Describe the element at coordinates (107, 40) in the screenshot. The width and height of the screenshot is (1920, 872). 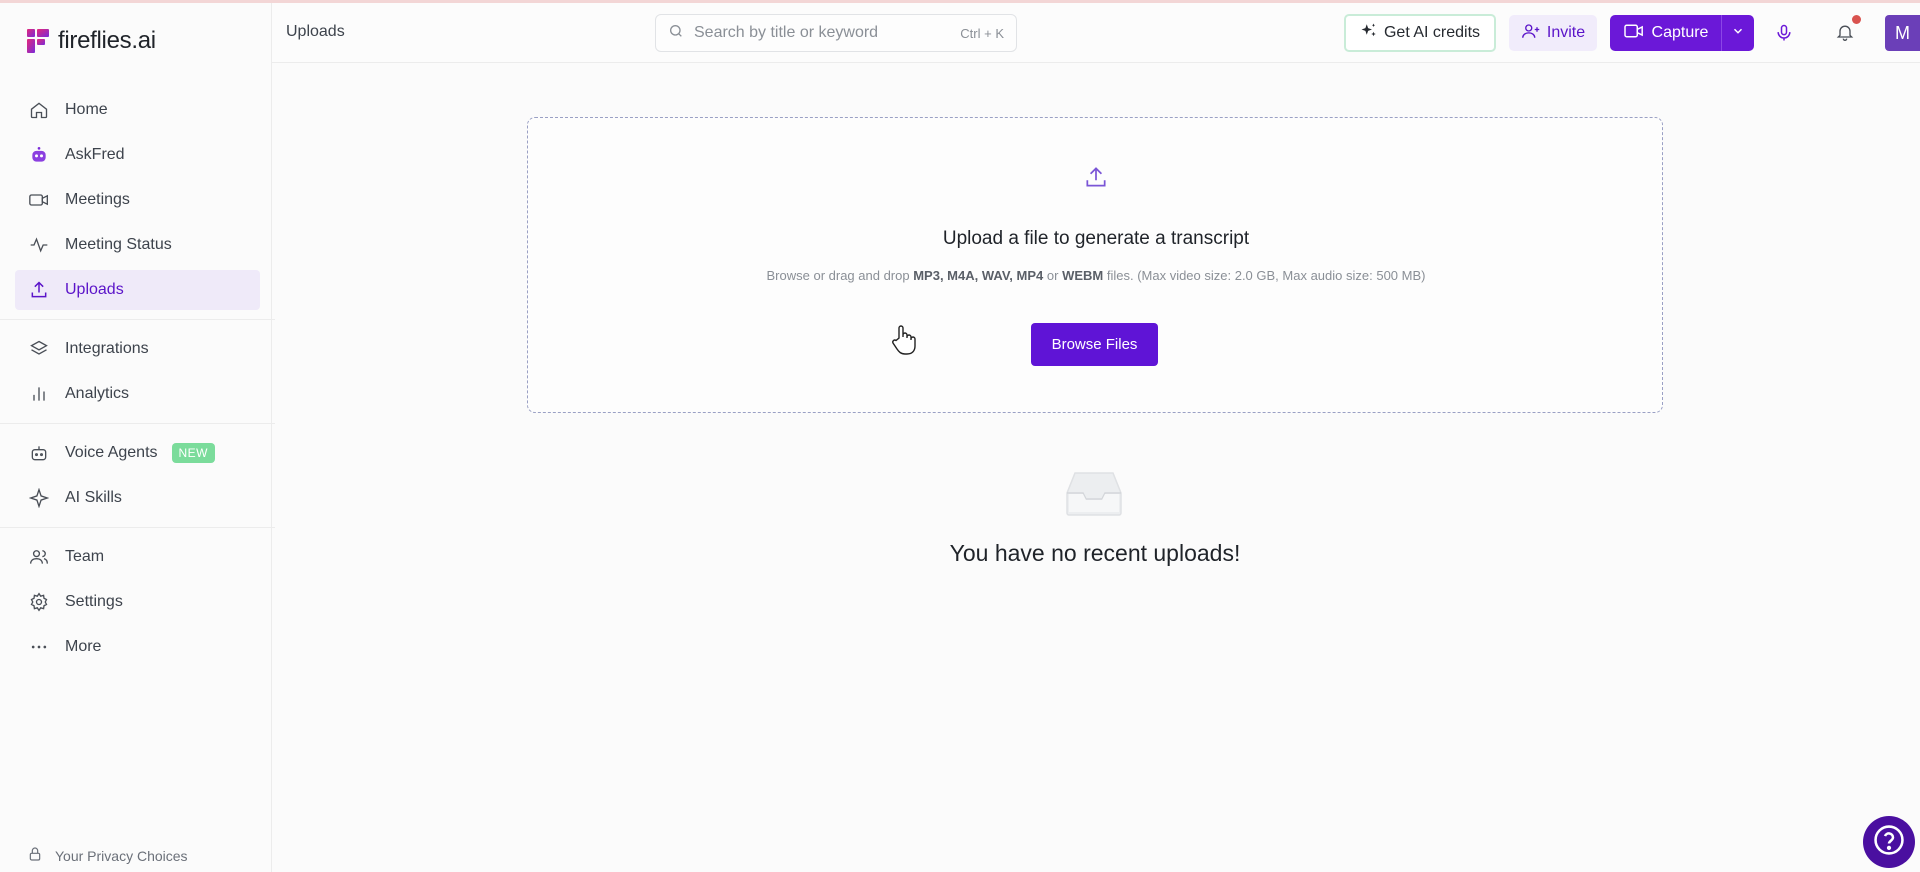
I see `brand-name: fireflies.ai` at that location.